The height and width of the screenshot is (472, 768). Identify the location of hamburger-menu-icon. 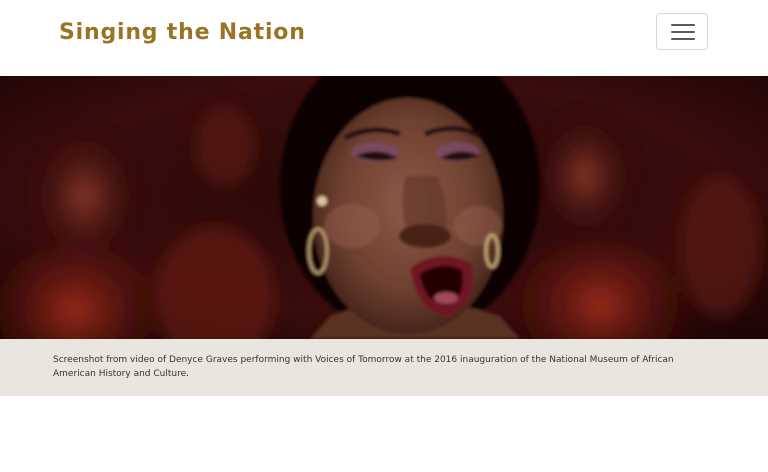
(683, 25).